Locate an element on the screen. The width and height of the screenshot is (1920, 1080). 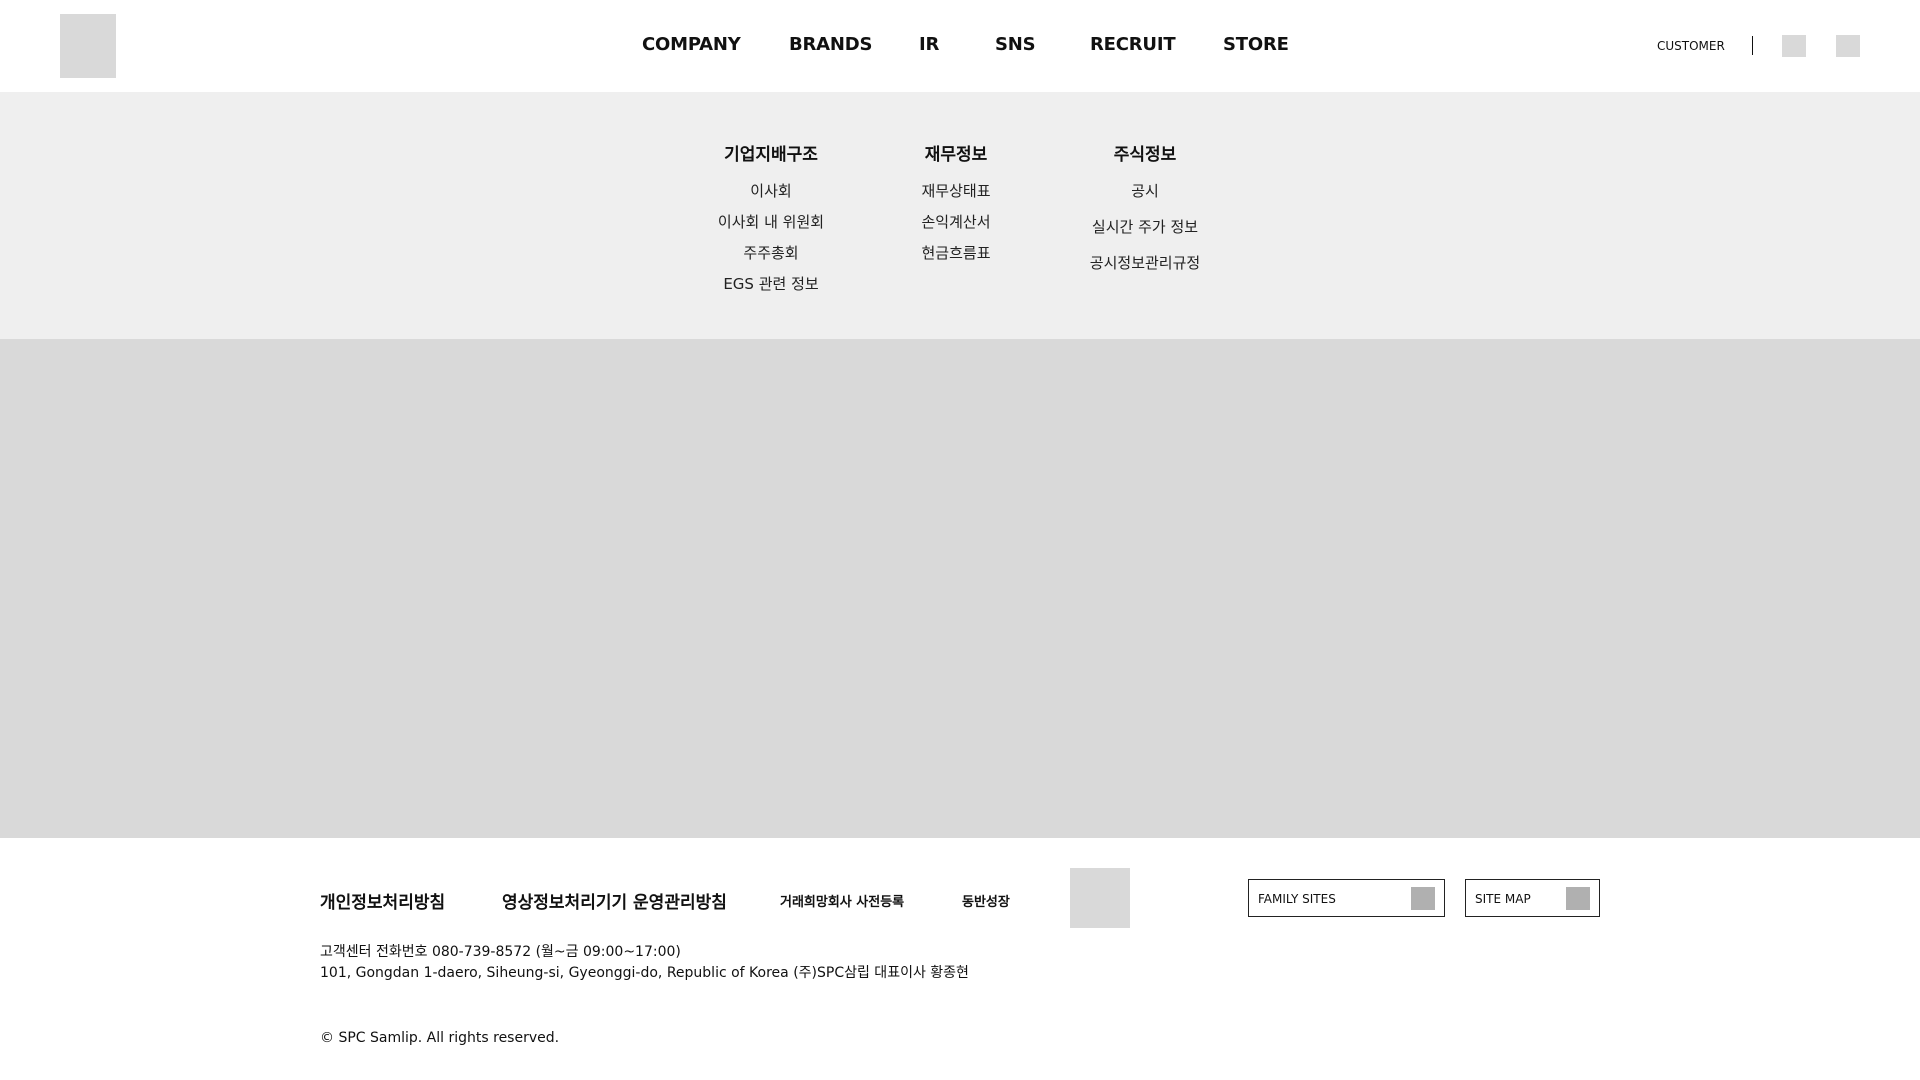
customer-link: CUSTOMER is located at coordinates (1691, 46).